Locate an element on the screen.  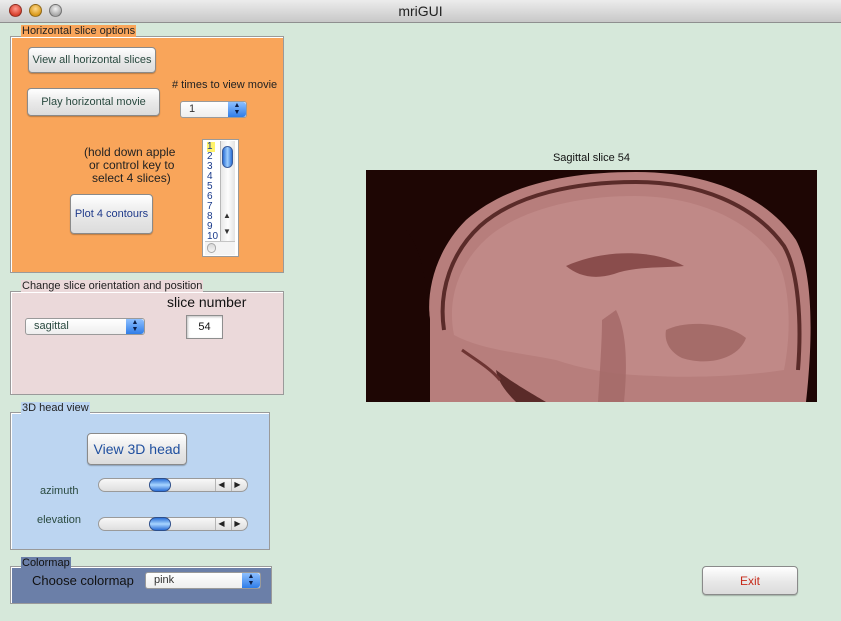
colormap-value: pink is located at coordinates (164, 580).